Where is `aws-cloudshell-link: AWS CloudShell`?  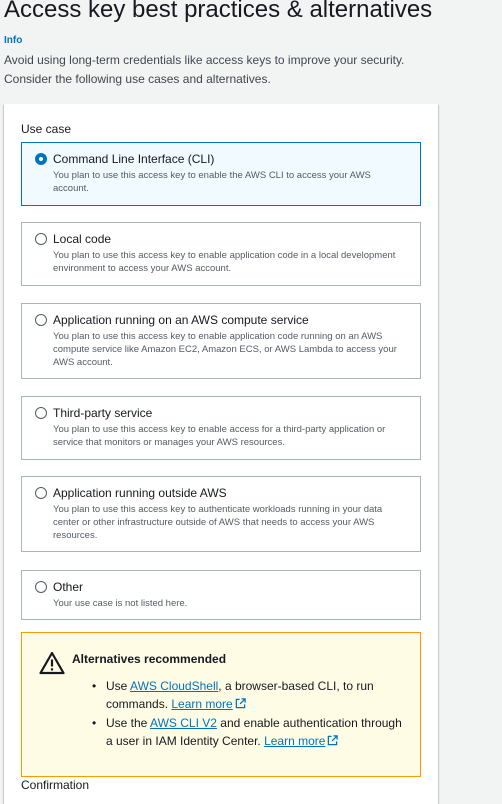 aws-cloudshell-link: AWS CloudShell is located at coordinates (174, 686).